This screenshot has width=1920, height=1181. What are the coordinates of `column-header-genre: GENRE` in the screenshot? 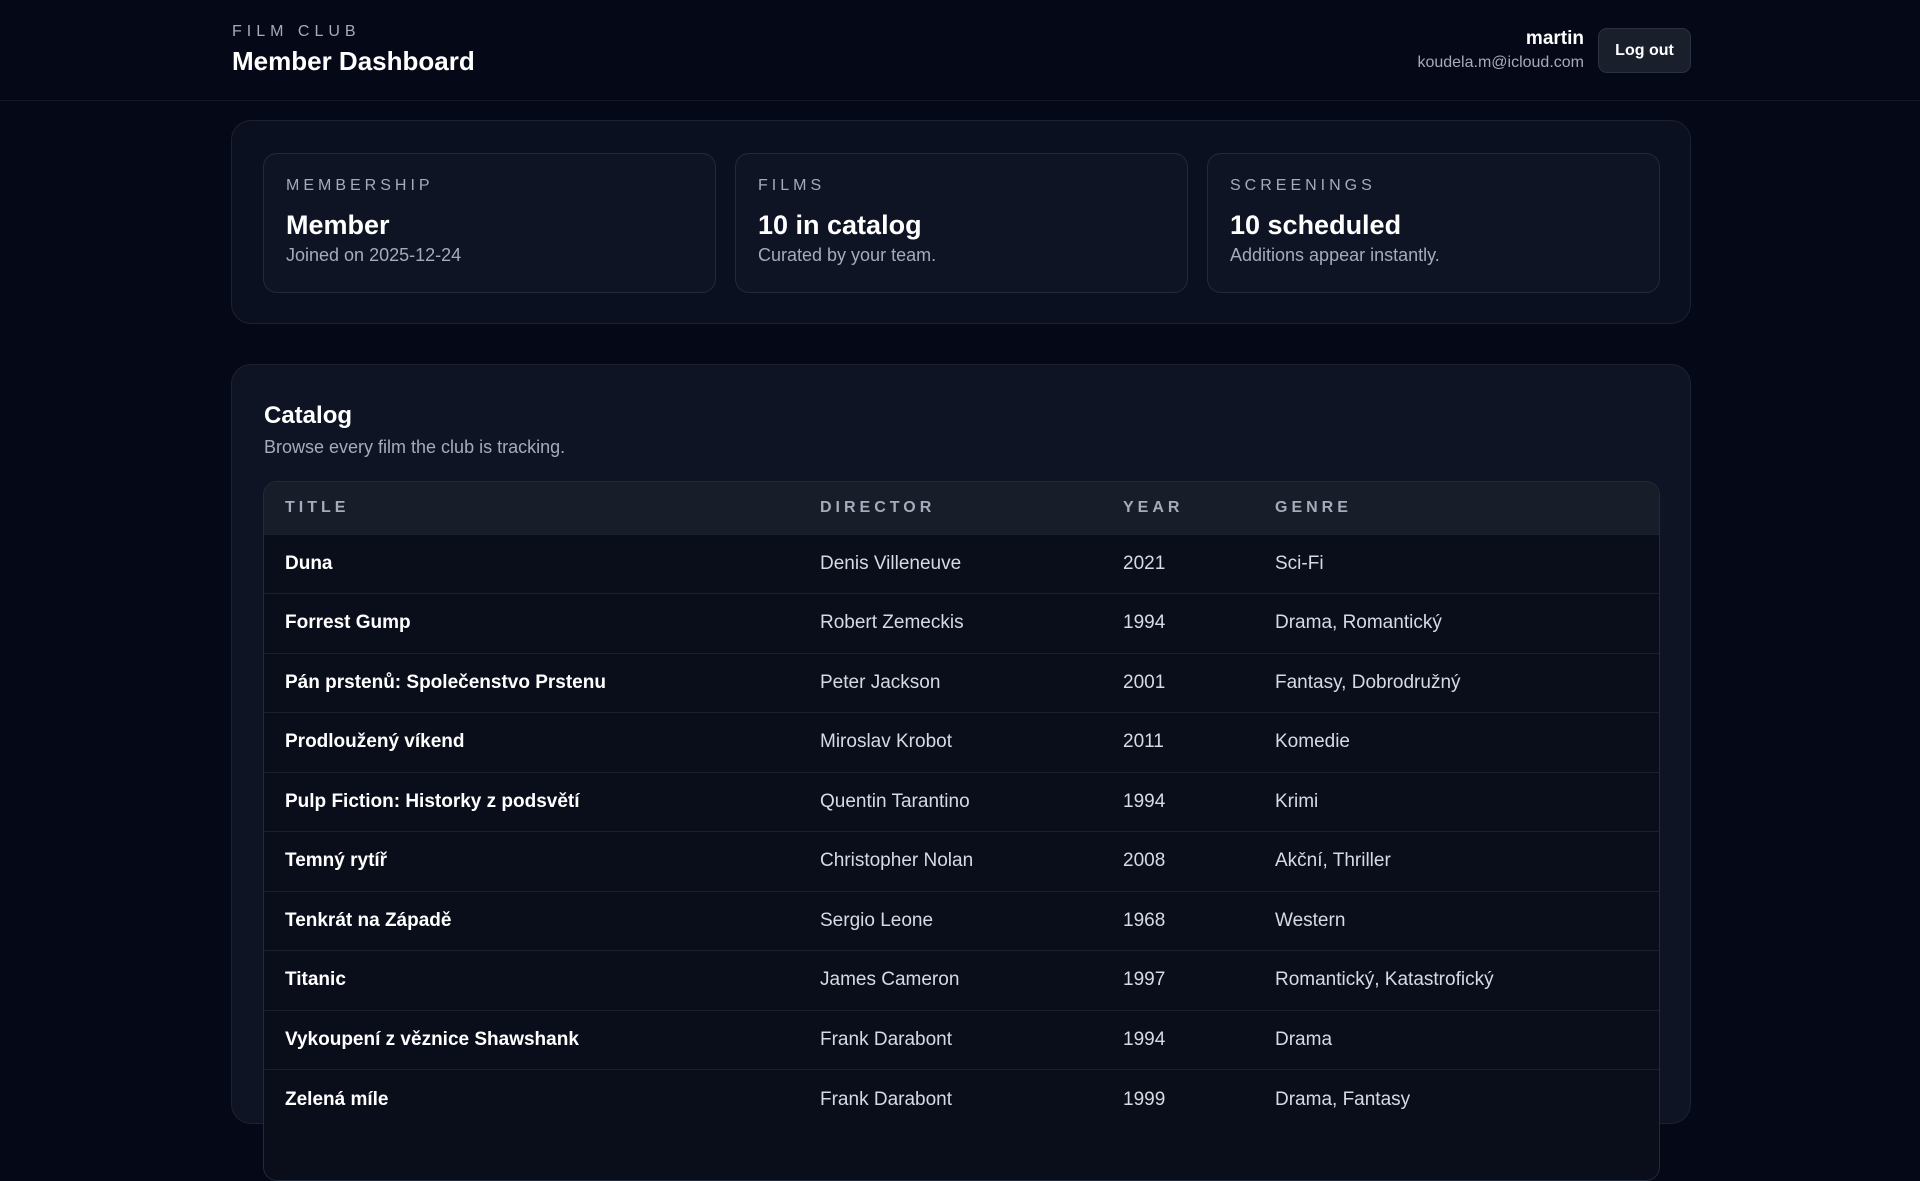 It's located at (1313, 507).